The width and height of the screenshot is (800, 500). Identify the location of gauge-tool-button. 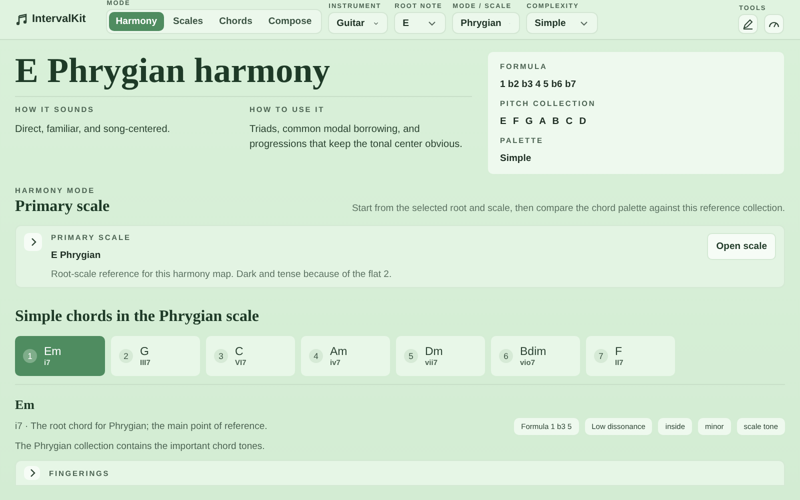
(774, 24).